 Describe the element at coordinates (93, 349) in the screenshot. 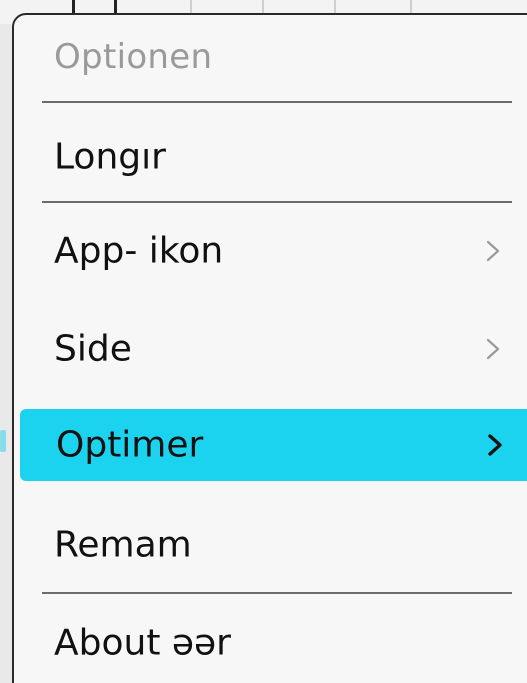

I see `menu-item-label: Side` at that location.